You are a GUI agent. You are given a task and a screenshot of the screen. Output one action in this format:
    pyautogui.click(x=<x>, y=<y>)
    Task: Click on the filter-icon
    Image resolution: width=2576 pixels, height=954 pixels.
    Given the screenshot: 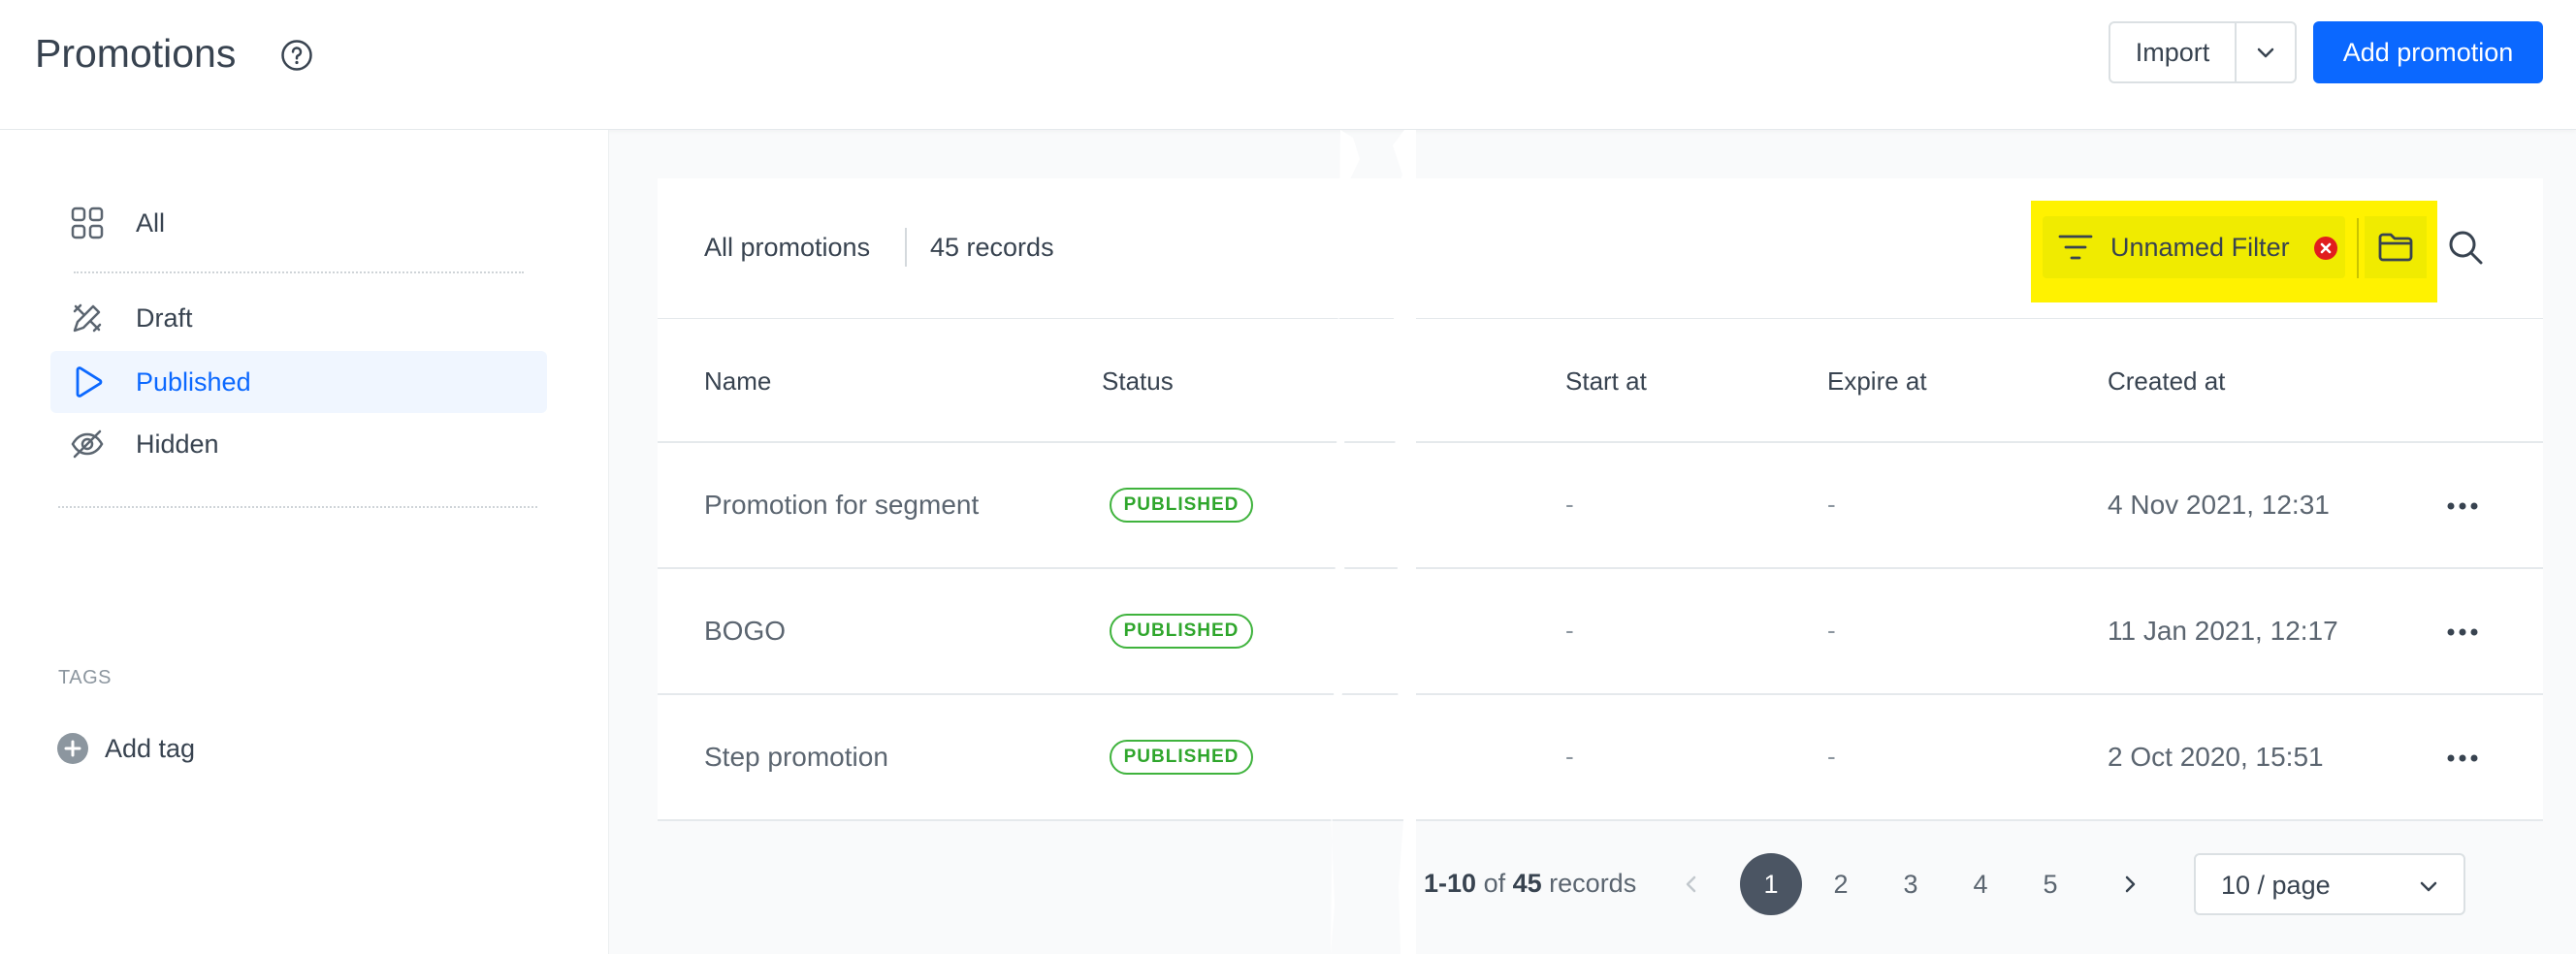 What is the action you would take?
    pyautogui.click(x=2075, y=247)
    